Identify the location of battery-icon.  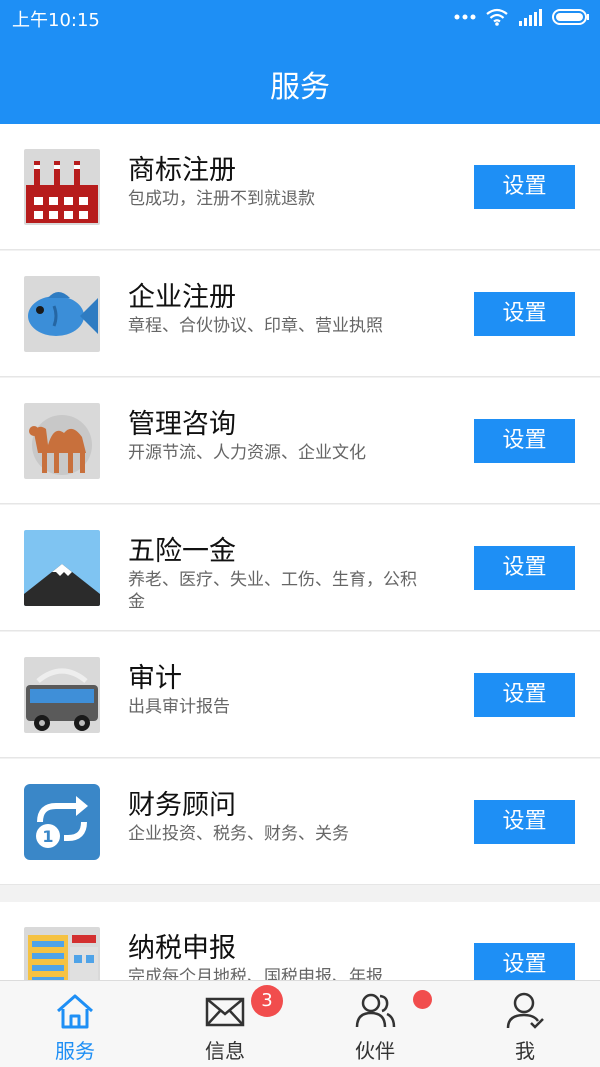
(570, 17).